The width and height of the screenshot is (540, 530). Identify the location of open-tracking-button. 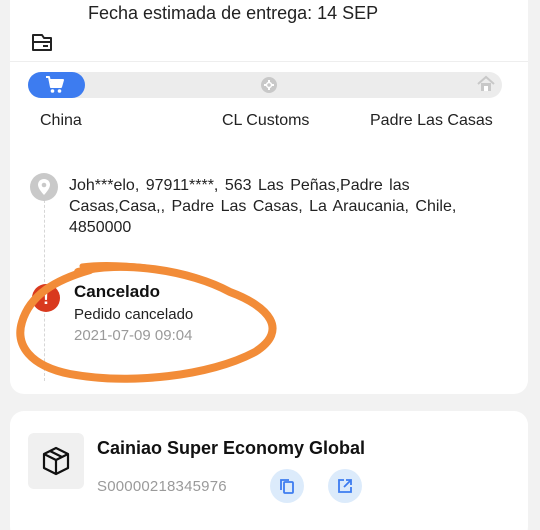
(345, 486).